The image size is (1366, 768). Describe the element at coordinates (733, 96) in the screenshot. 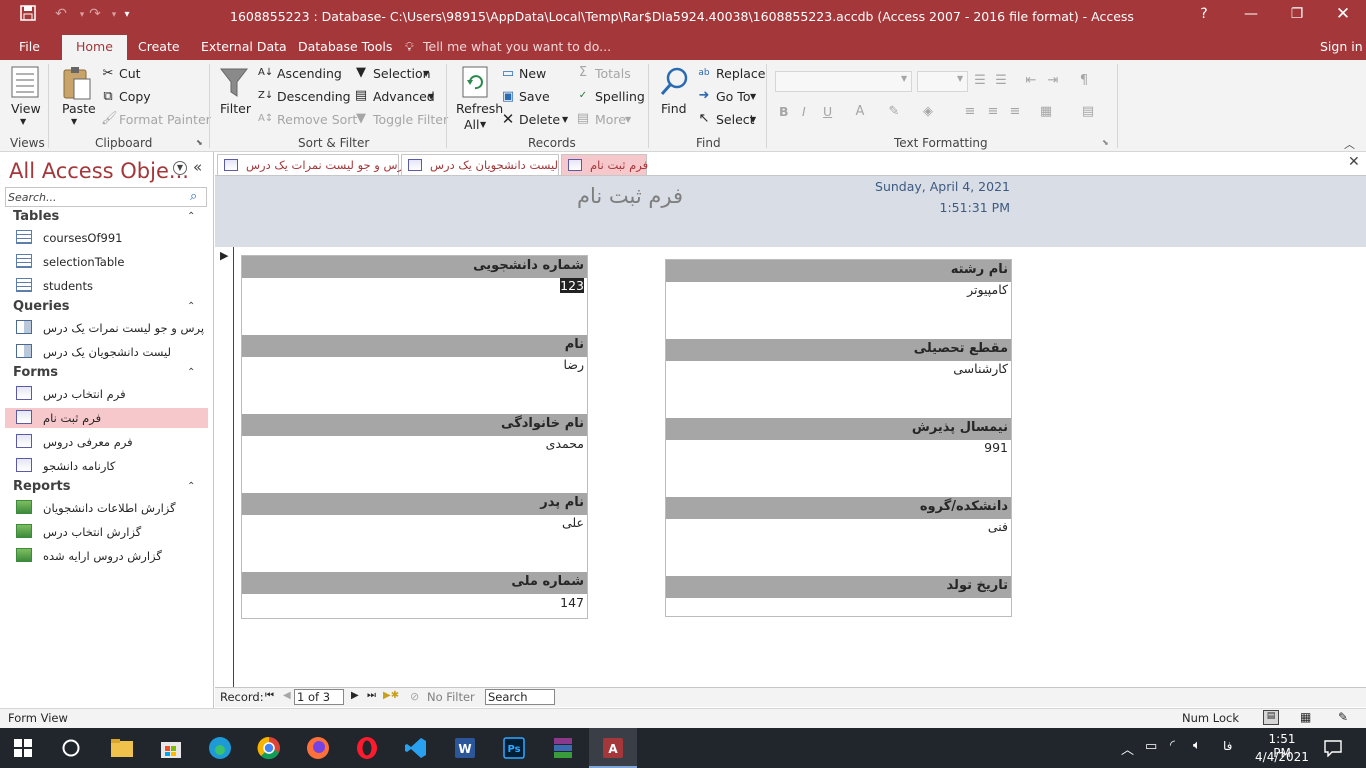

I see `go-to-button: Go To` at that location.